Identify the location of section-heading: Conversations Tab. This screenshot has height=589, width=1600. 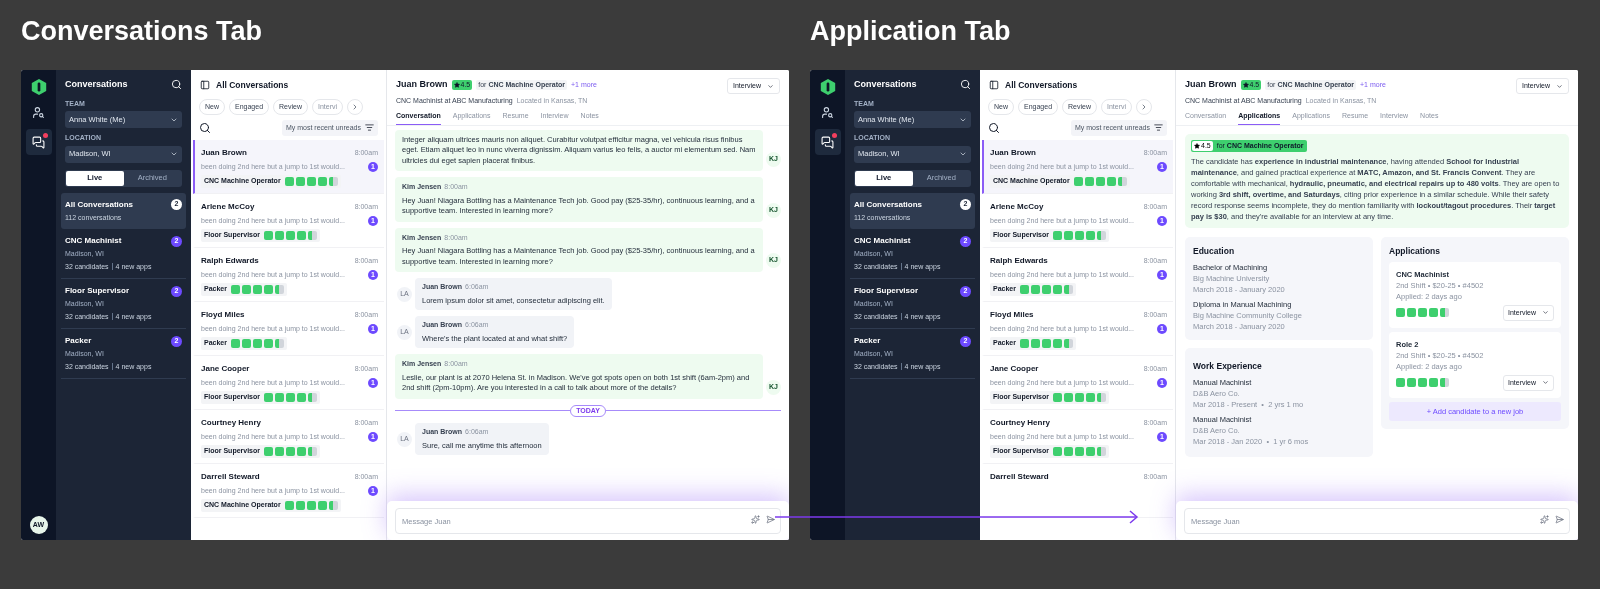
(142, 31).